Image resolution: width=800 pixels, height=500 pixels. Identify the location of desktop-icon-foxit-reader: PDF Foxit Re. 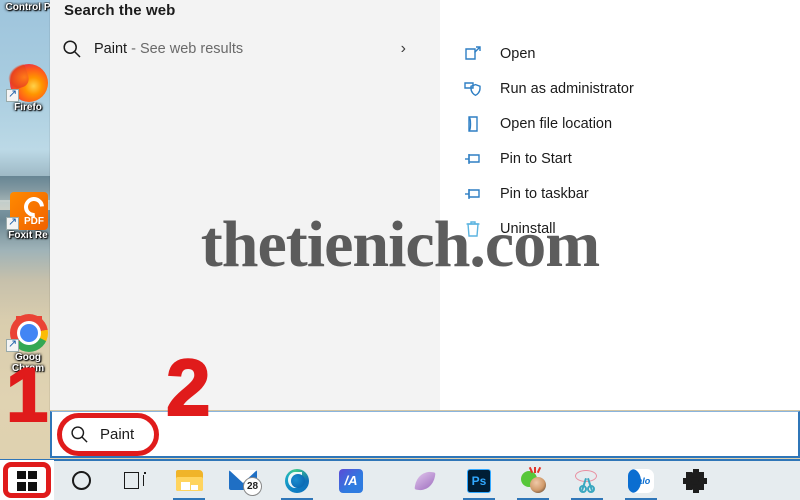
(28, 215).